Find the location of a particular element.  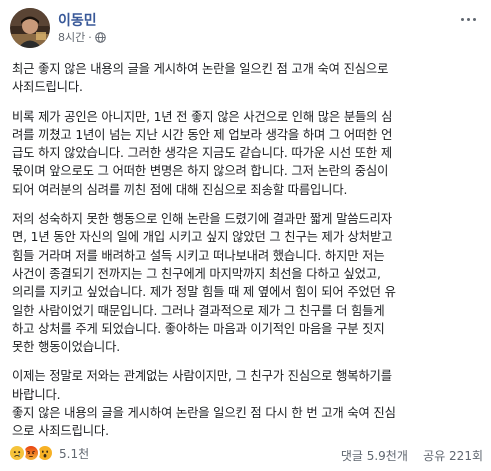

author-avatar is located at coordinates (30, 28).